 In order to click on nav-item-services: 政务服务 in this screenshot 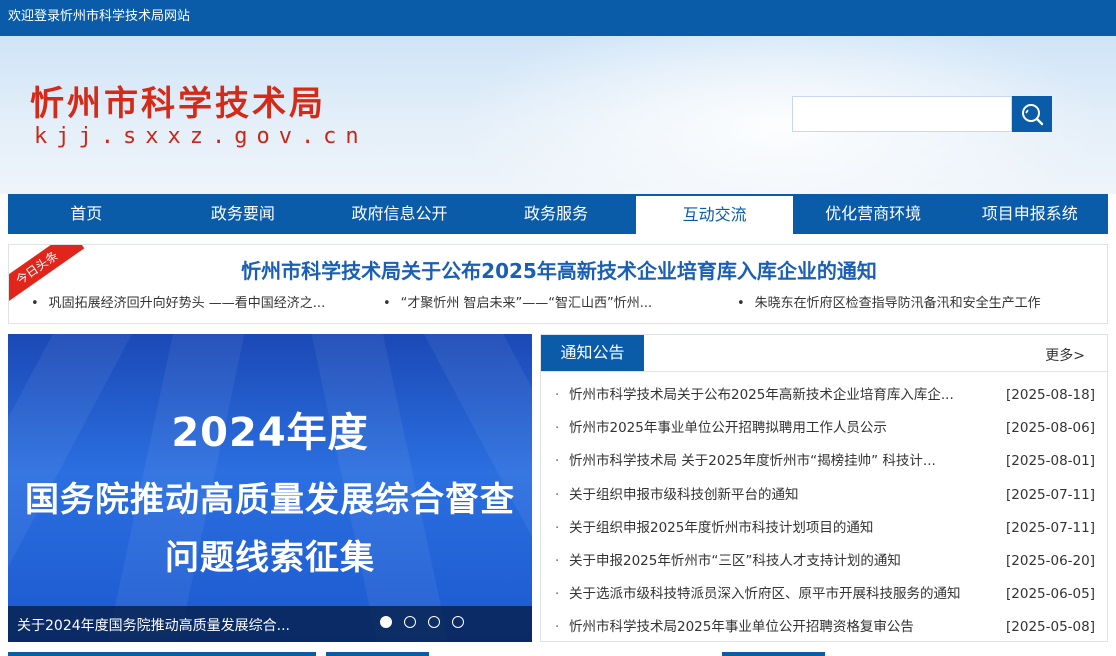, I will do `click(556, 214)`.